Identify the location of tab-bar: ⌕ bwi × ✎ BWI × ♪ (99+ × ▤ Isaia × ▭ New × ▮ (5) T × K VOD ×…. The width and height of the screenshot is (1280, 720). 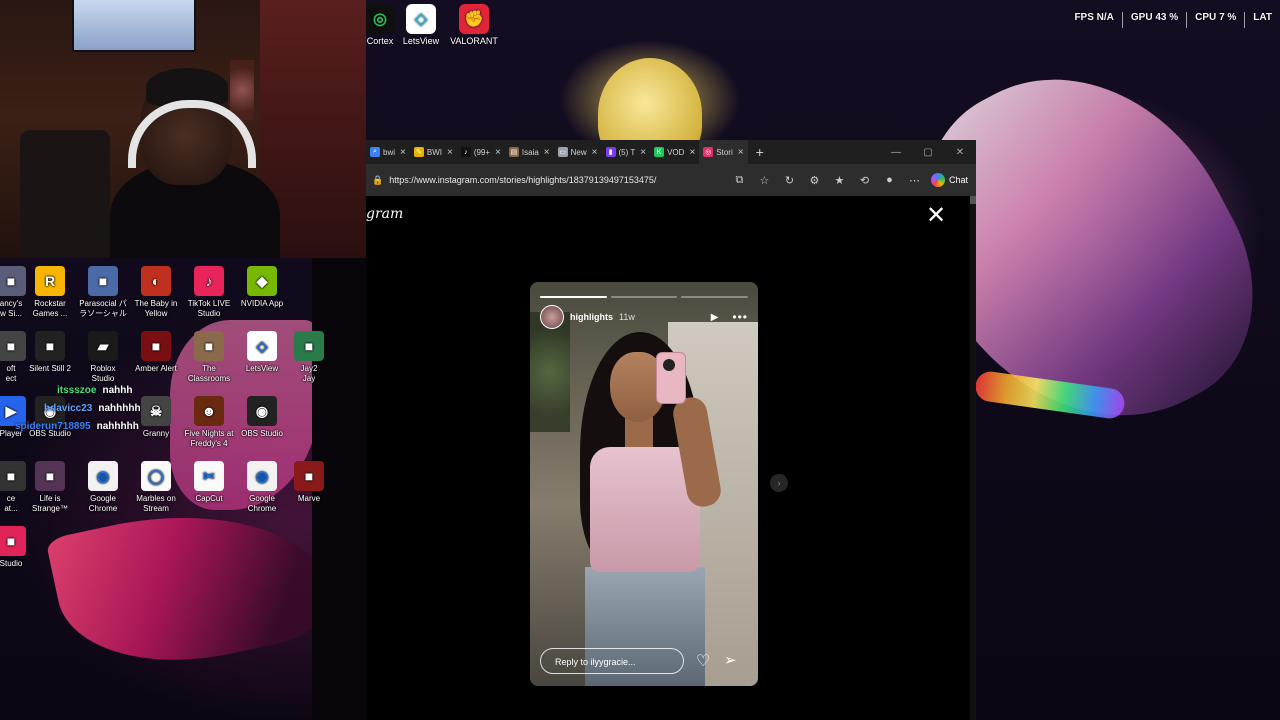
(671, 152).